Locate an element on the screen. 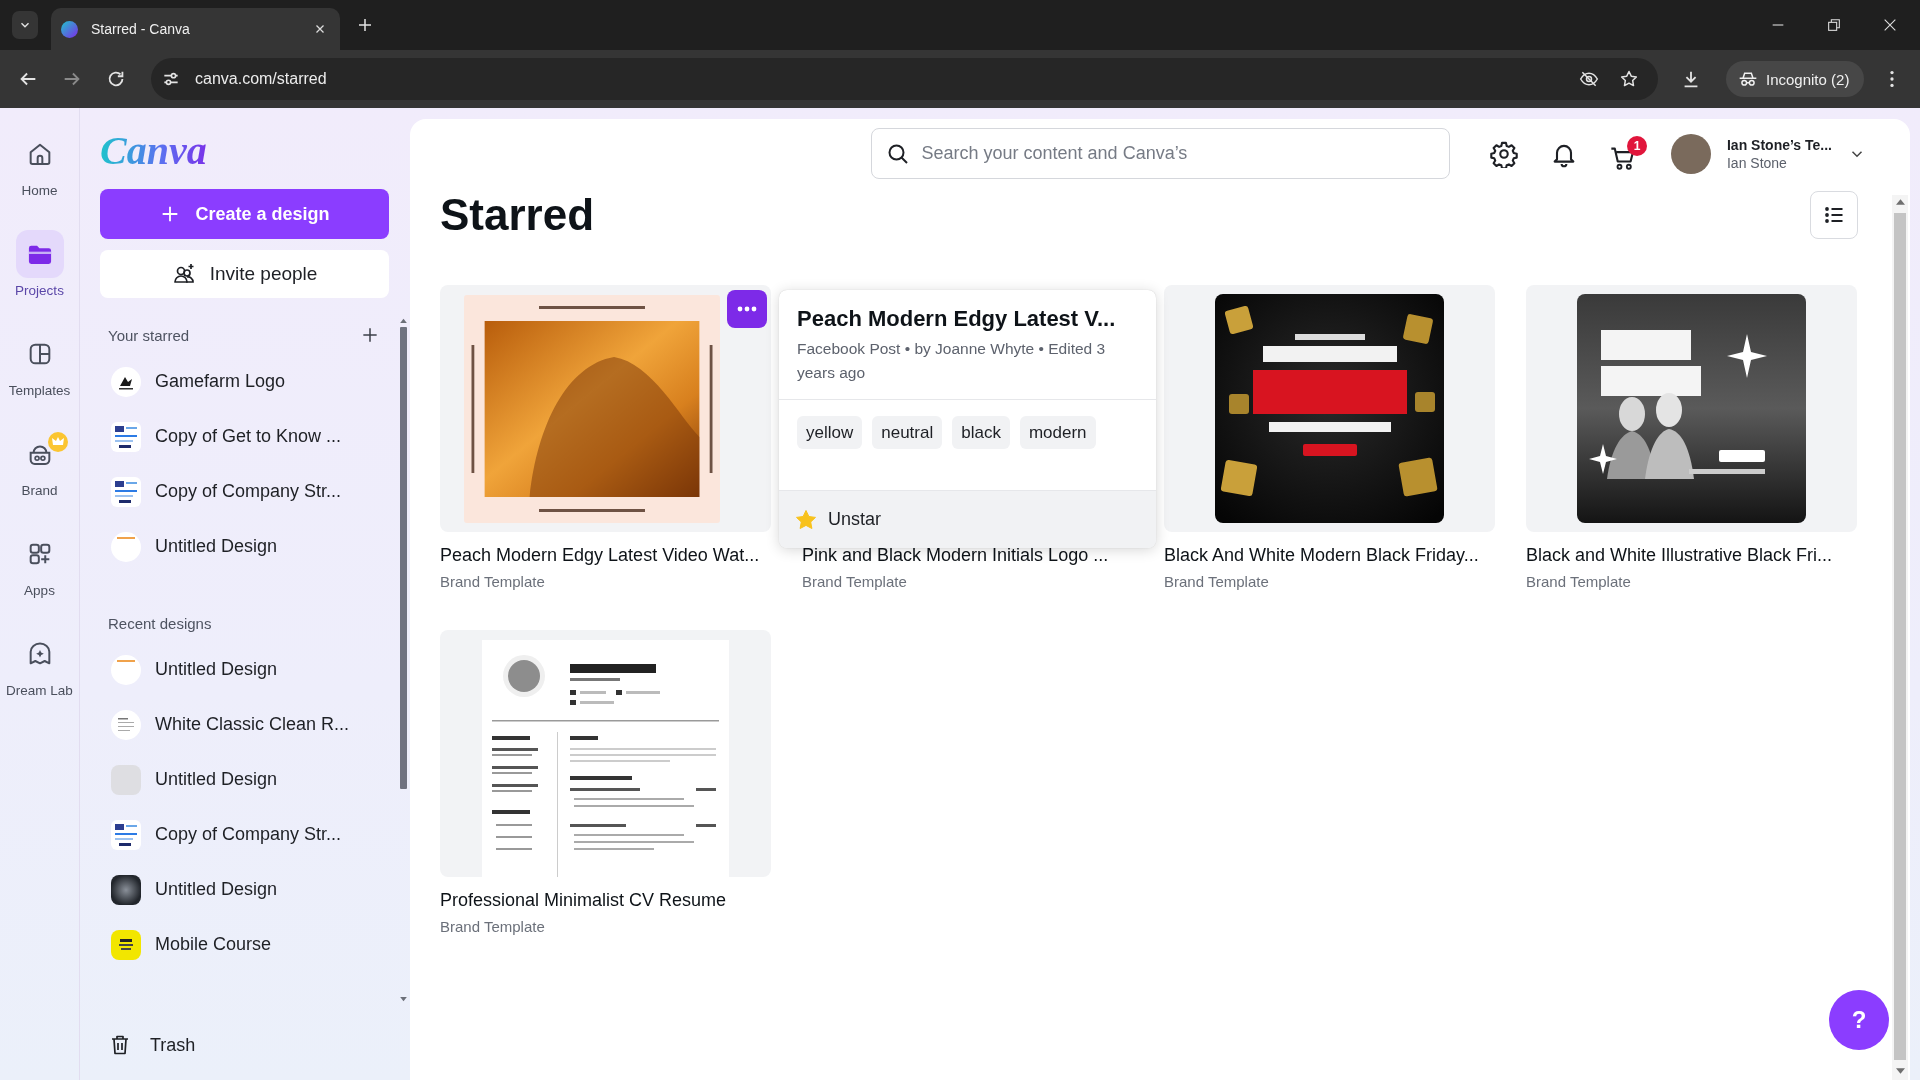 The width and height of the screenshot is (1920, 1080). nav-item: Dream Lab is located at coordinates (39, 680).